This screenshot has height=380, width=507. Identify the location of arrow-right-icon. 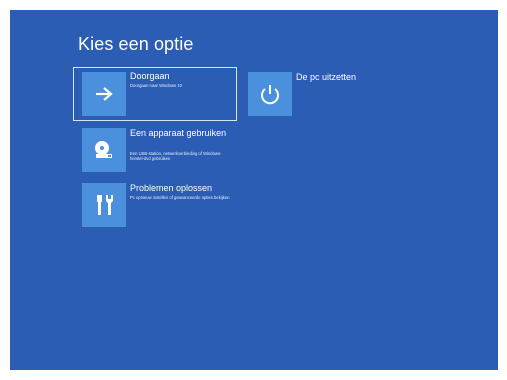
(104, 94).